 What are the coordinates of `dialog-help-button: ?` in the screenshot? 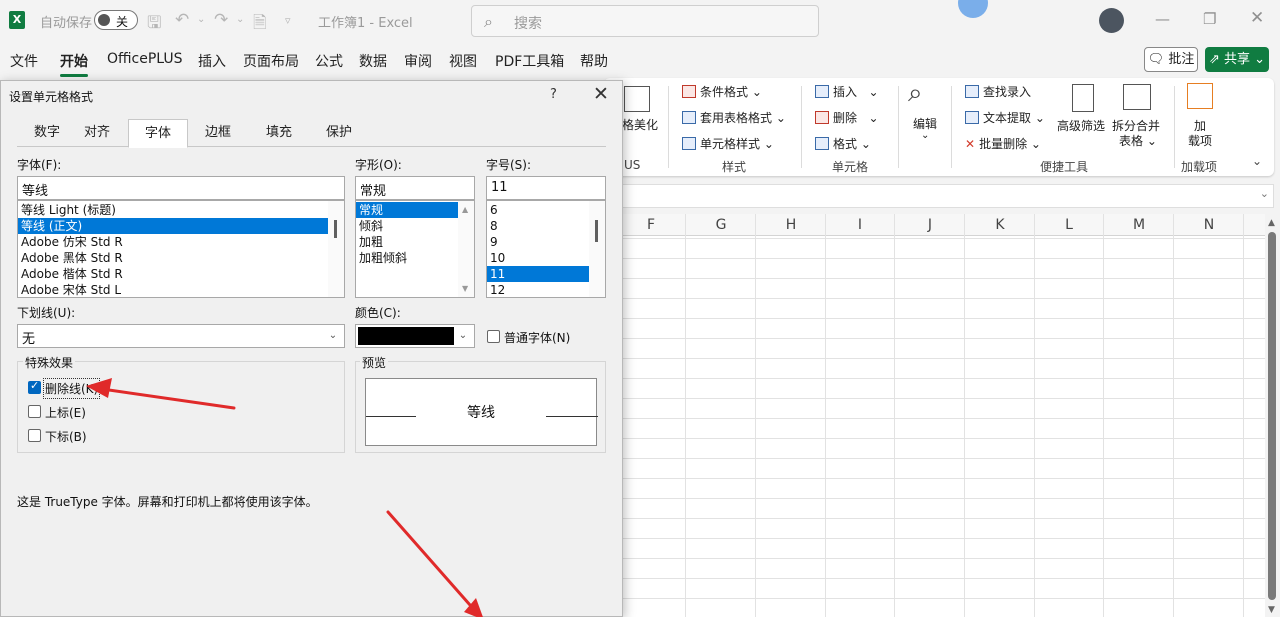 It's located at (553, 94).